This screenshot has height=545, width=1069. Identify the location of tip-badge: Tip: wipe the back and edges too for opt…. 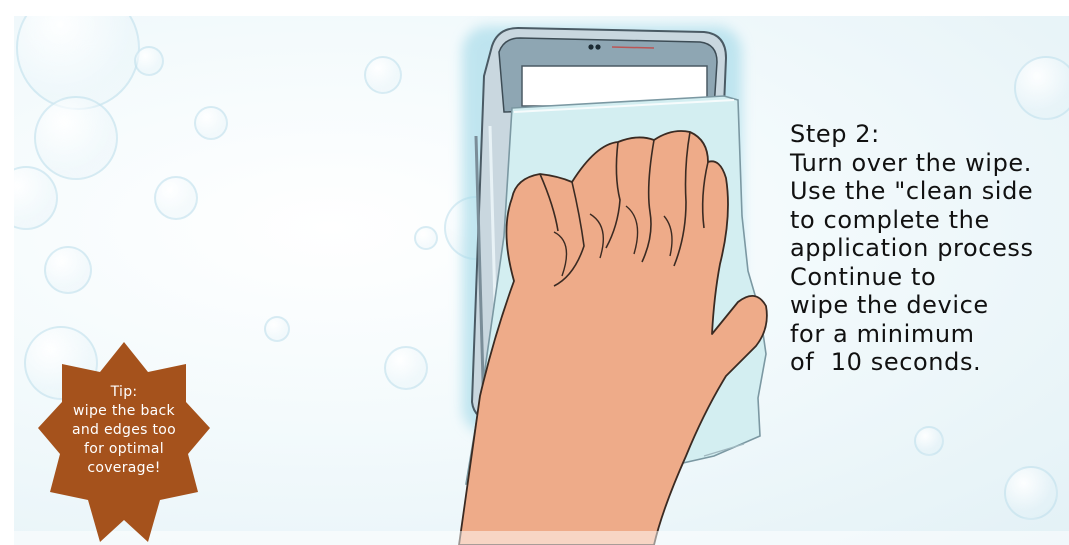
(124, 442).